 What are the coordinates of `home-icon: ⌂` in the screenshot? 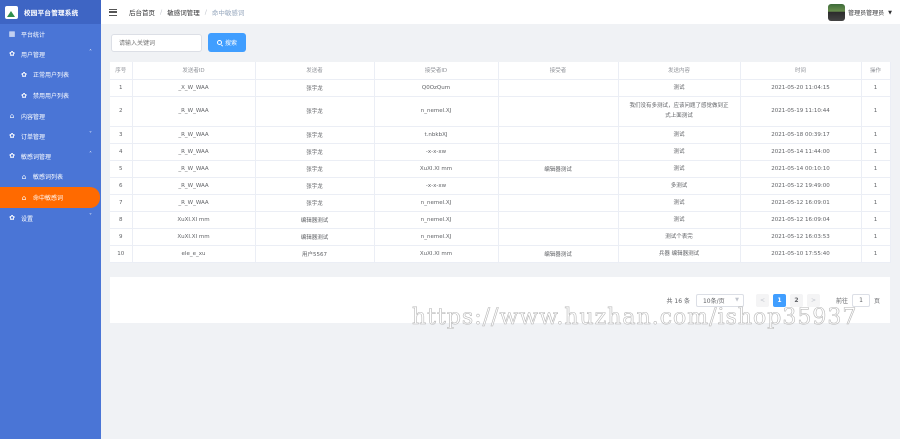 It's located at (24, 197).